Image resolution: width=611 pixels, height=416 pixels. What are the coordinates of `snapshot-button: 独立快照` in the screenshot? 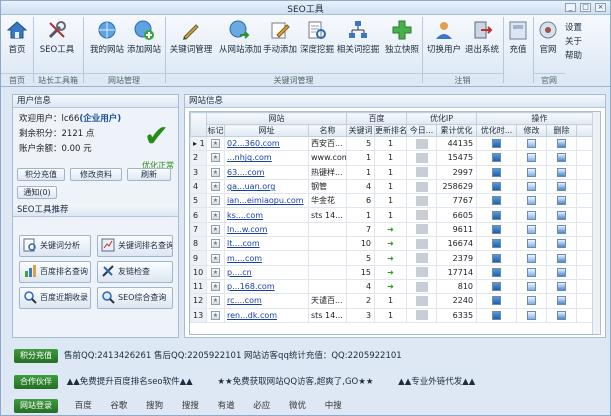 It's located at (402, 45).